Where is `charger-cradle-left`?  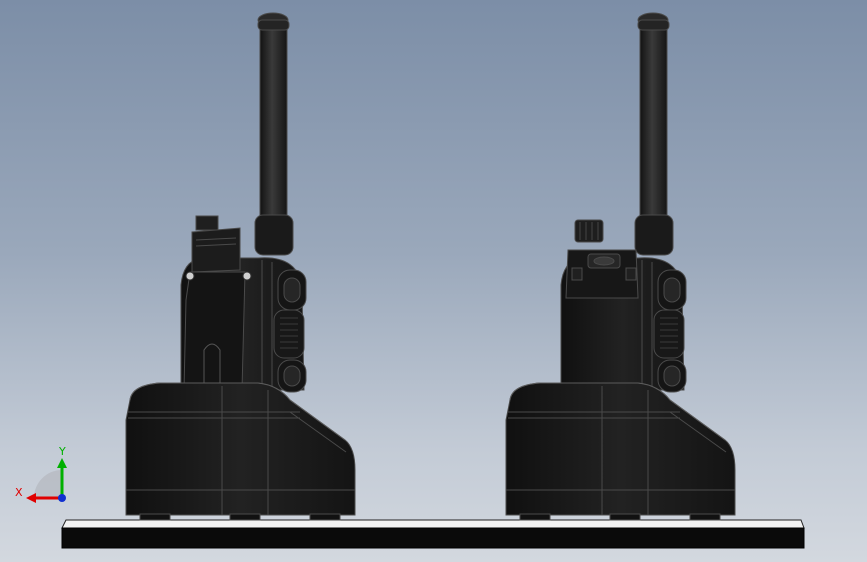 charger-cradle-left is located at coordinates (240, 451).